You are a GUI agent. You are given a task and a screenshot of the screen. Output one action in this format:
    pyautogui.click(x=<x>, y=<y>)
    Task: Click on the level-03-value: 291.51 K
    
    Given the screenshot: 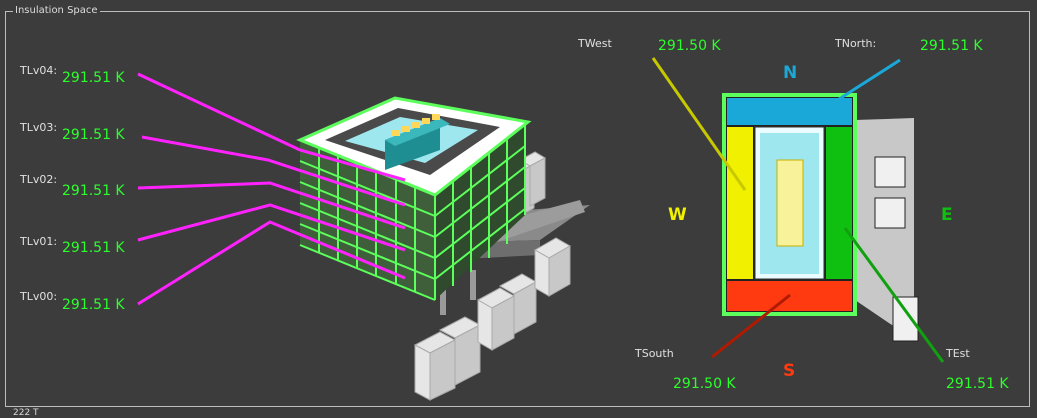 What is the action you would take?
    pyautogui.click(x=93, y=135)
    